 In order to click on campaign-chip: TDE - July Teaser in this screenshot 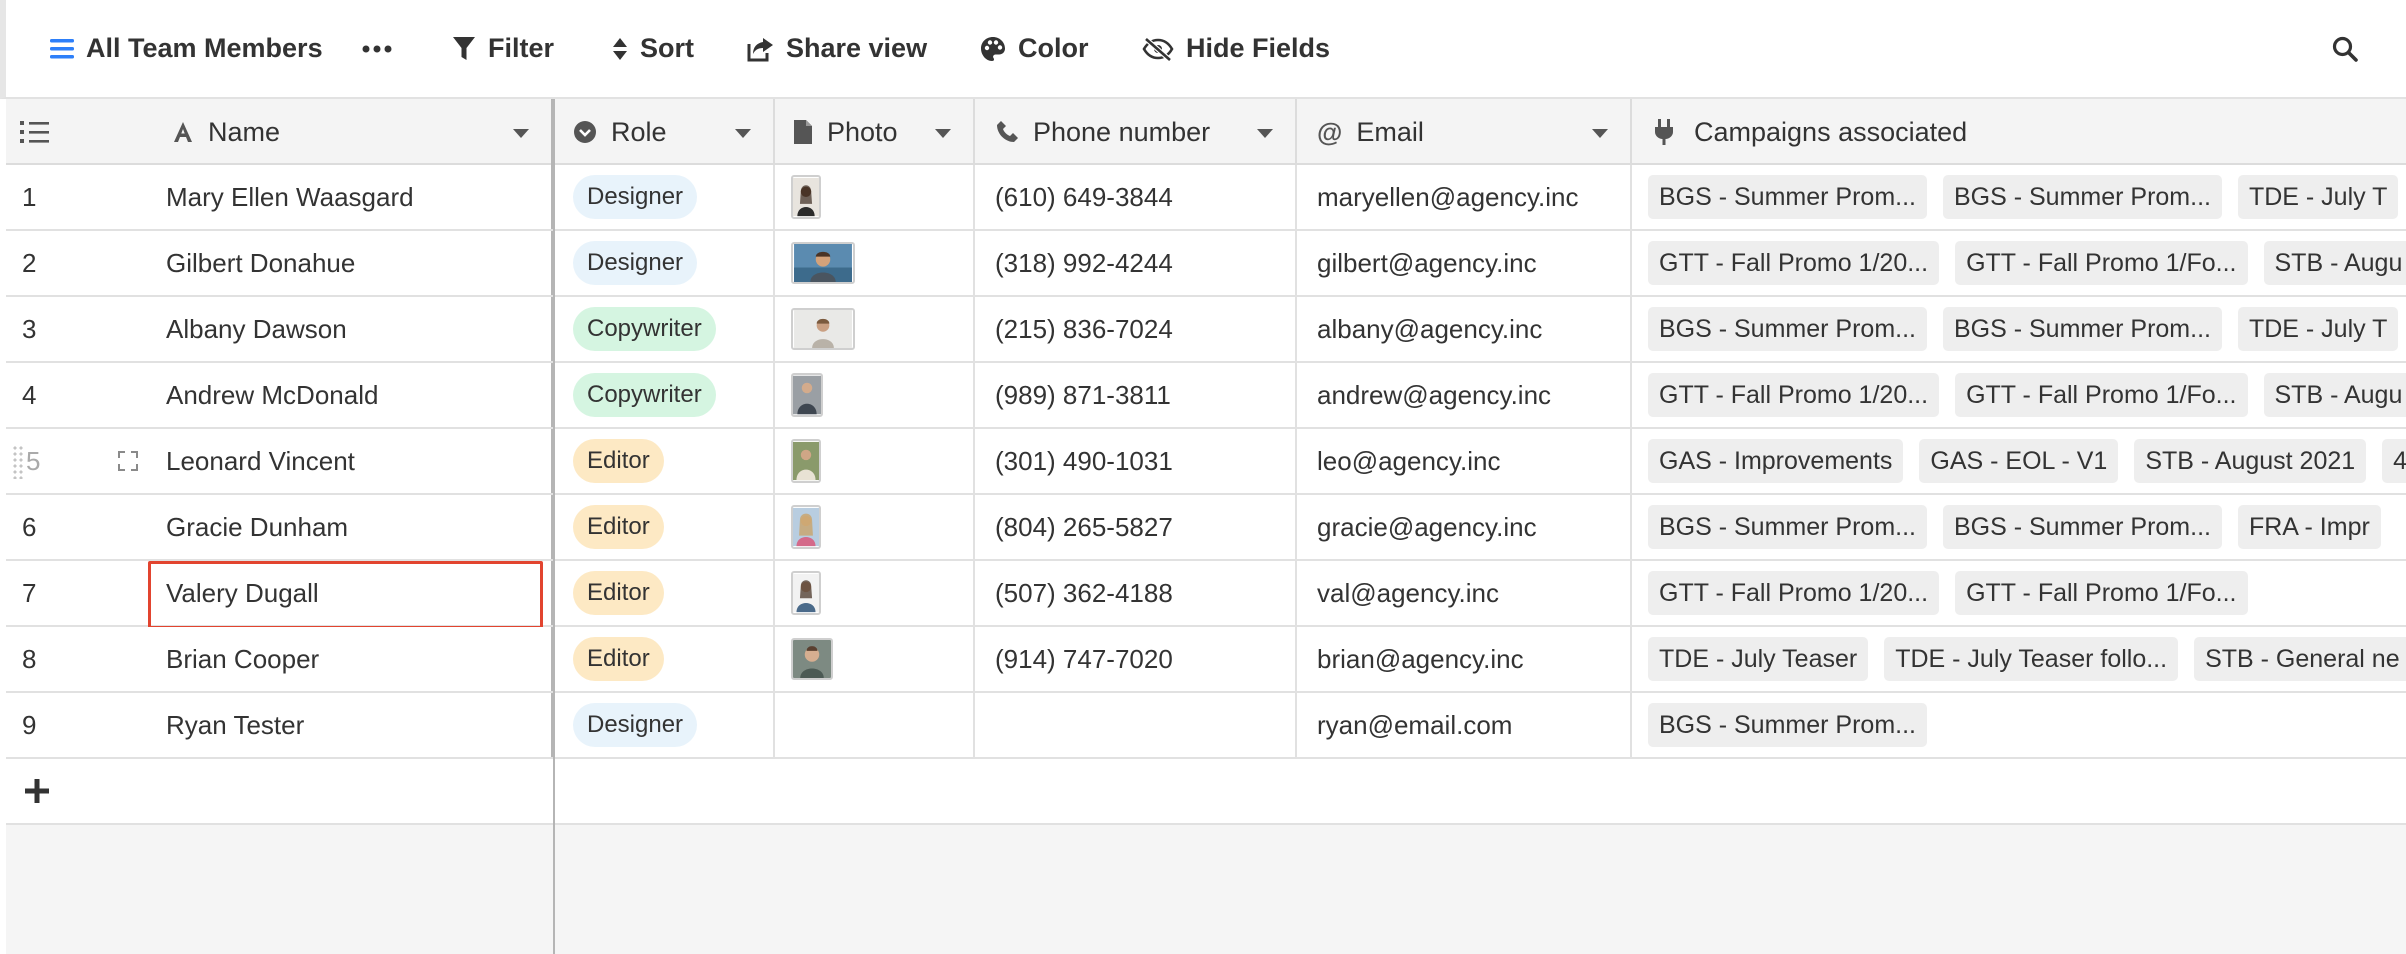, I will do `click(1758, 659)`.